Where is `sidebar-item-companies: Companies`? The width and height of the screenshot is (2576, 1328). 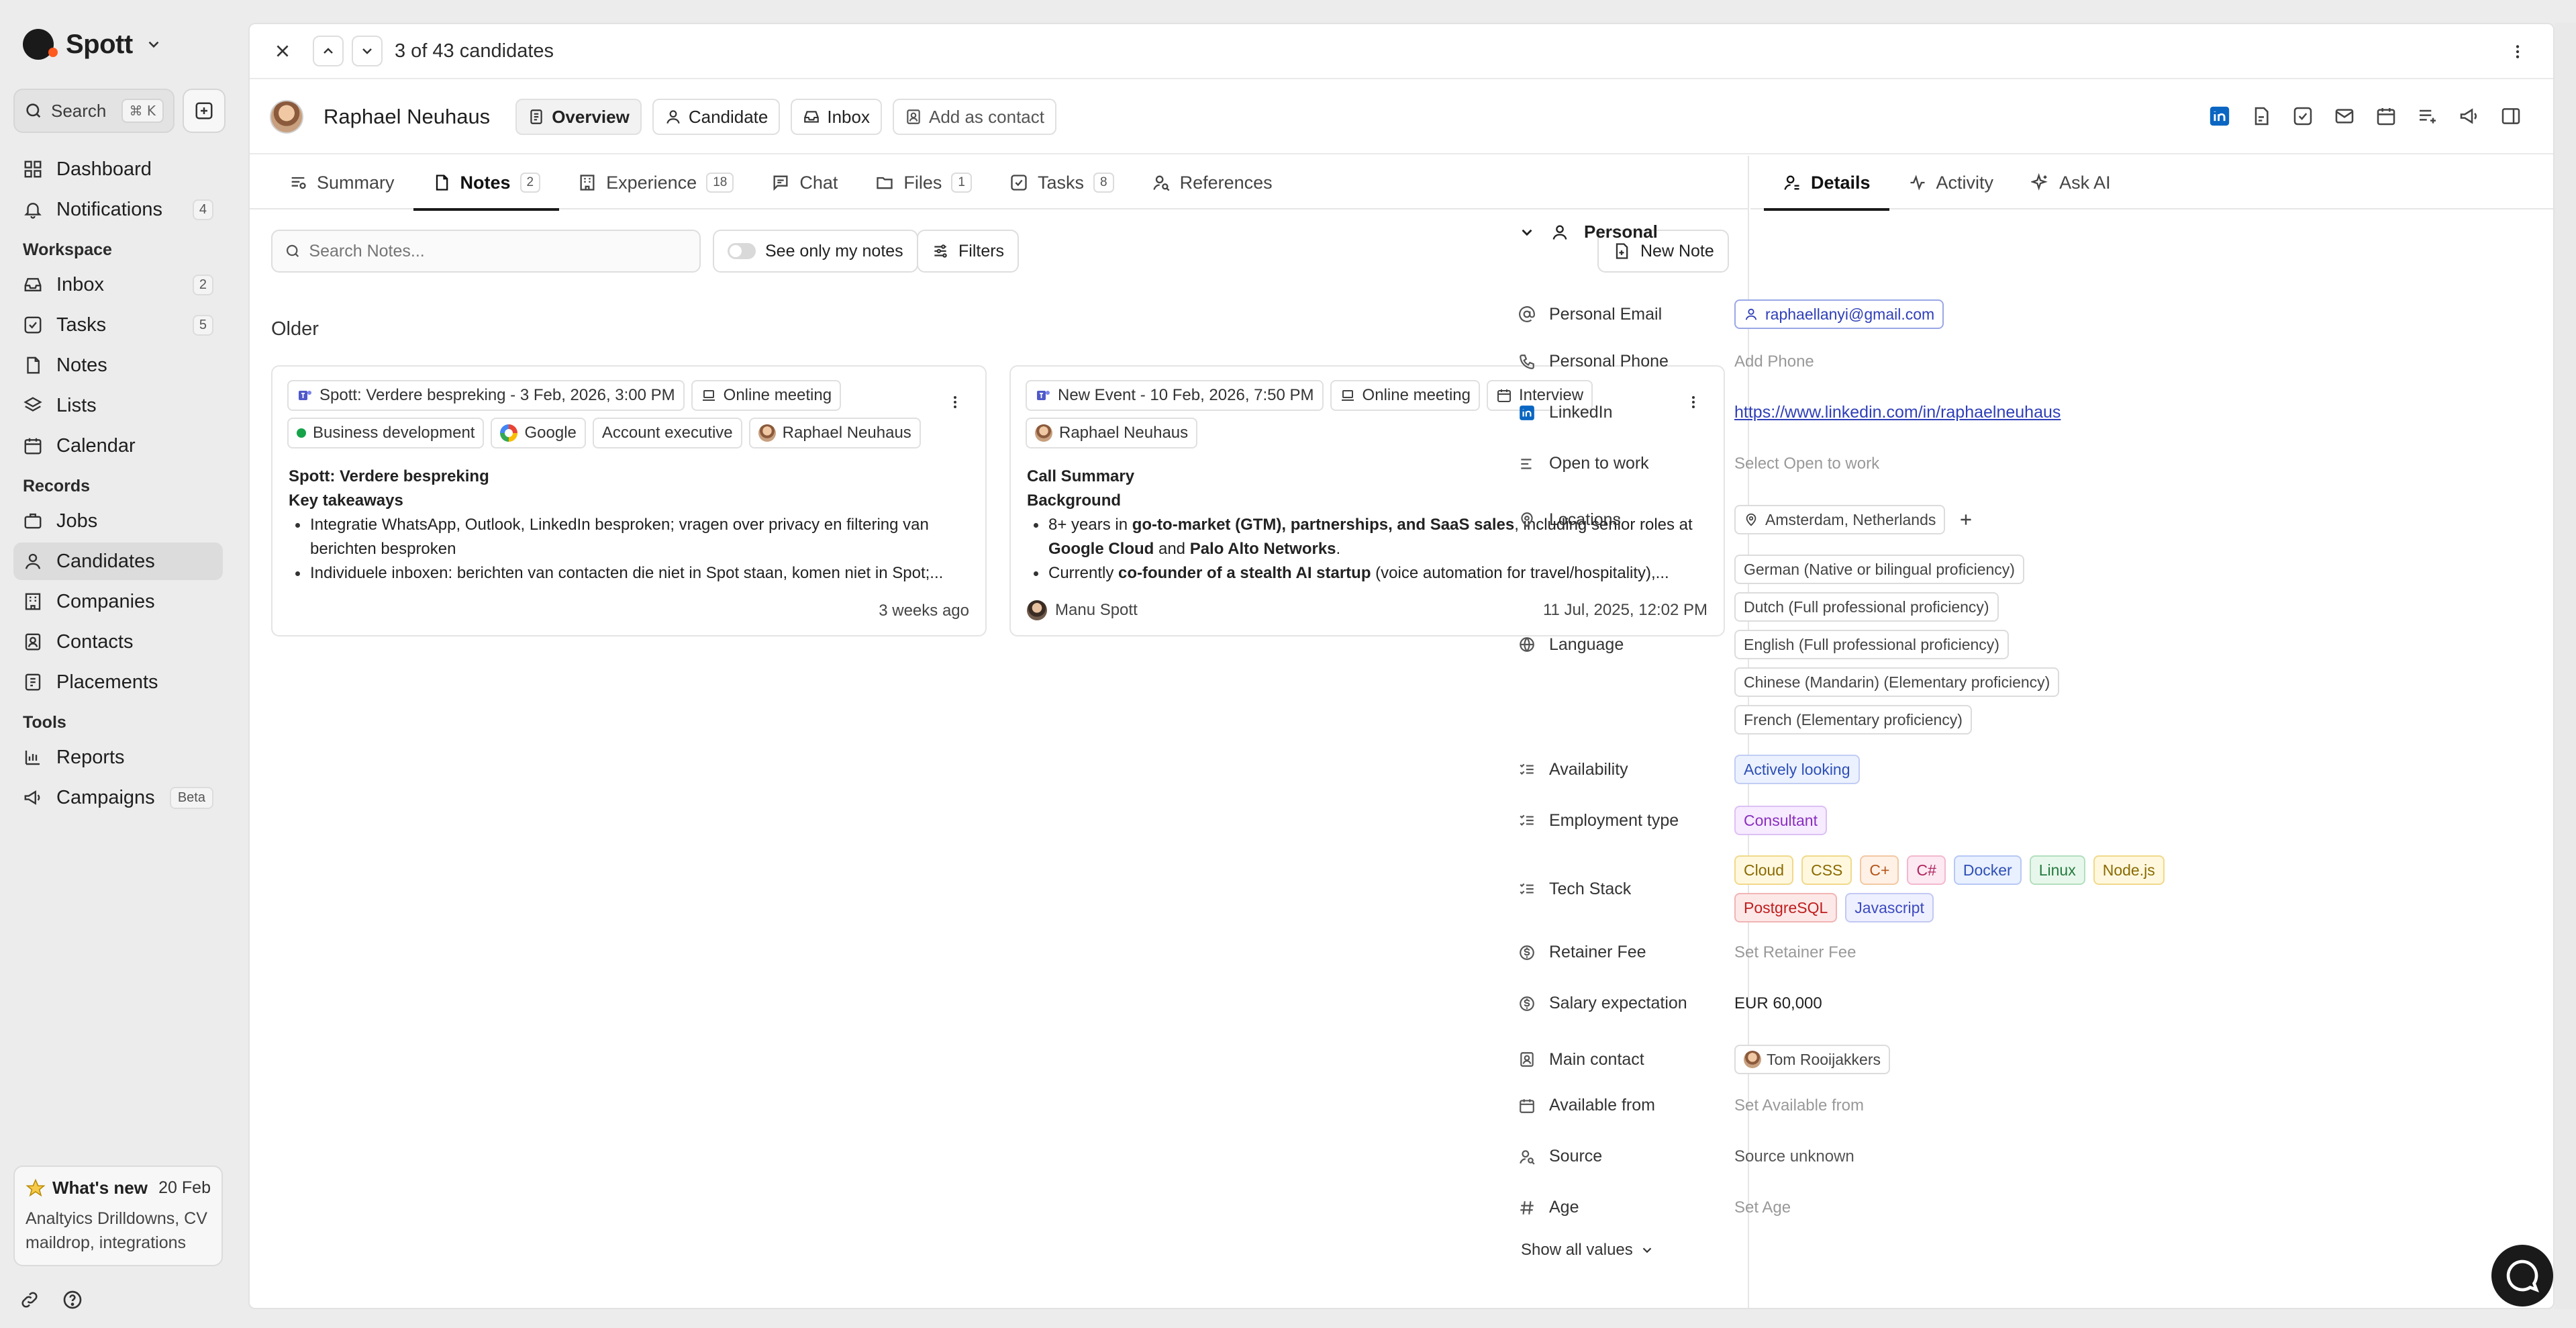 sidebar-item-companies: Companies is located at coordinates (118, 601).